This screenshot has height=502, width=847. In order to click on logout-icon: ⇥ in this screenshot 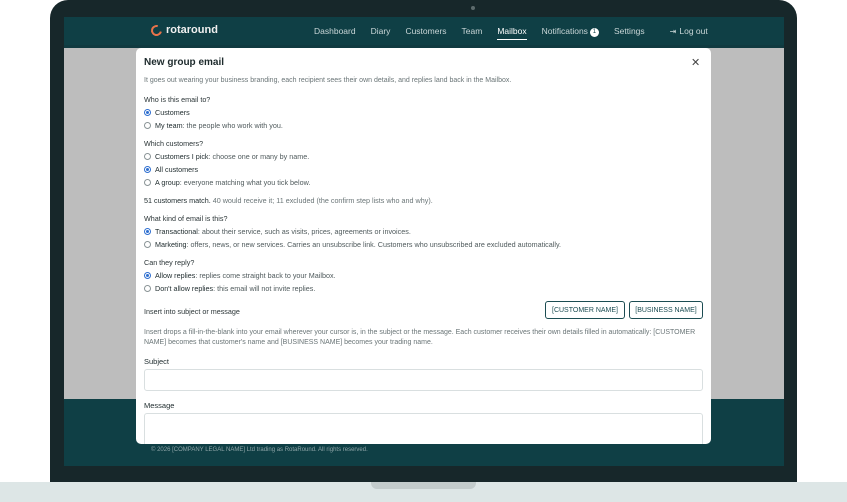, I will do `click(673, 31)`.